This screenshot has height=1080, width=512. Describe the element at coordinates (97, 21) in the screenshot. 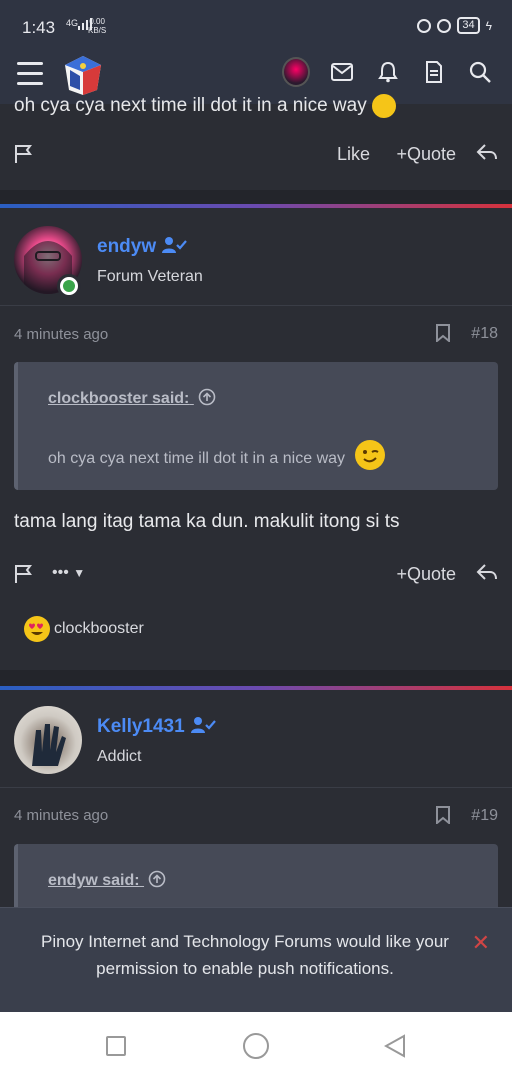

I see `speed-value: 0.00` at that location.